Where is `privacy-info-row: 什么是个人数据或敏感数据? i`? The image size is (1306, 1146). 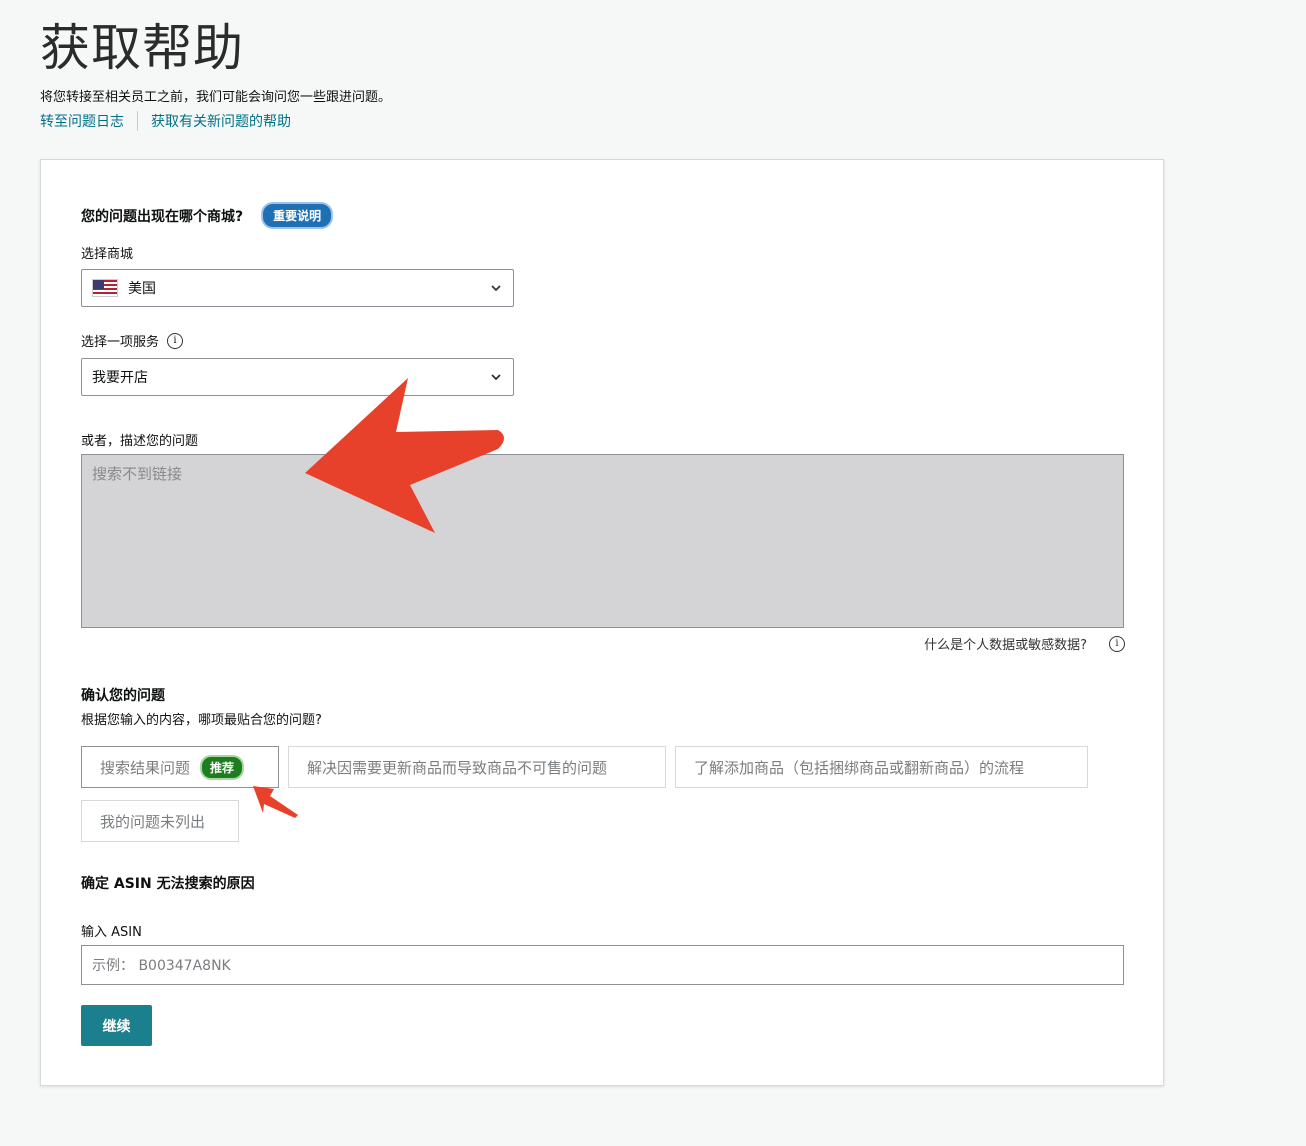 privacy-info-row: 什么是个人数据或敏感数据? i is located at coordinates (1024, 643).